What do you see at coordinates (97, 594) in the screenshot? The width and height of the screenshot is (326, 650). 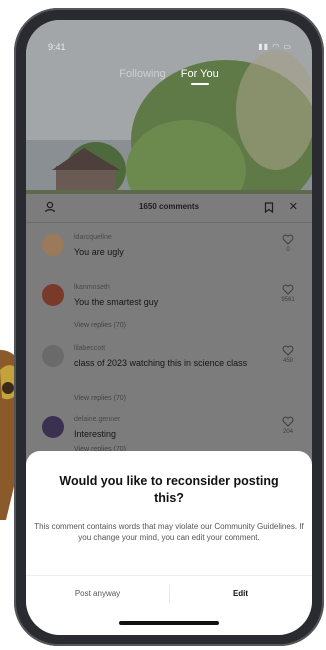 I see `post-anyway-button: Post anyway` at bounding box center [97, 594].